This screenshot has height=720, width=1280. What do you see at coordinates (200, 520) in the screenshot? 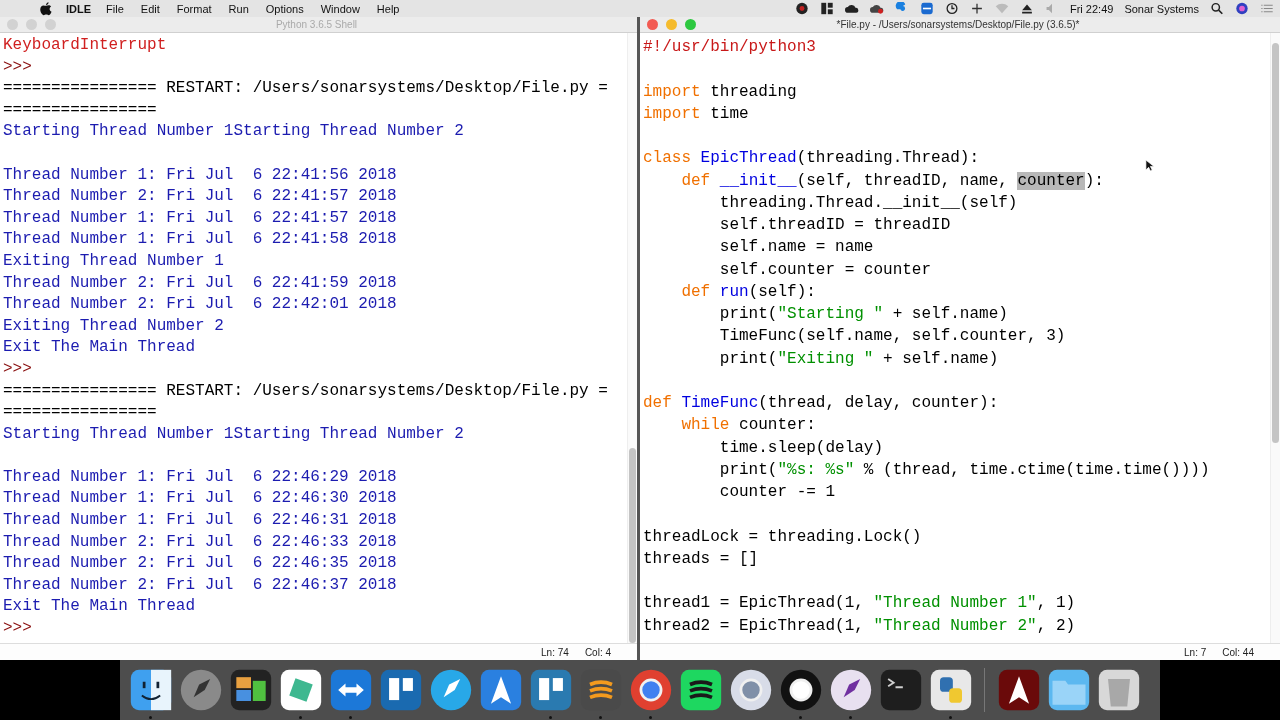
I see `shell-line: Thread Number 1: Fri Jul 6 22:46:31 2018` at bounding box center [200, 520].